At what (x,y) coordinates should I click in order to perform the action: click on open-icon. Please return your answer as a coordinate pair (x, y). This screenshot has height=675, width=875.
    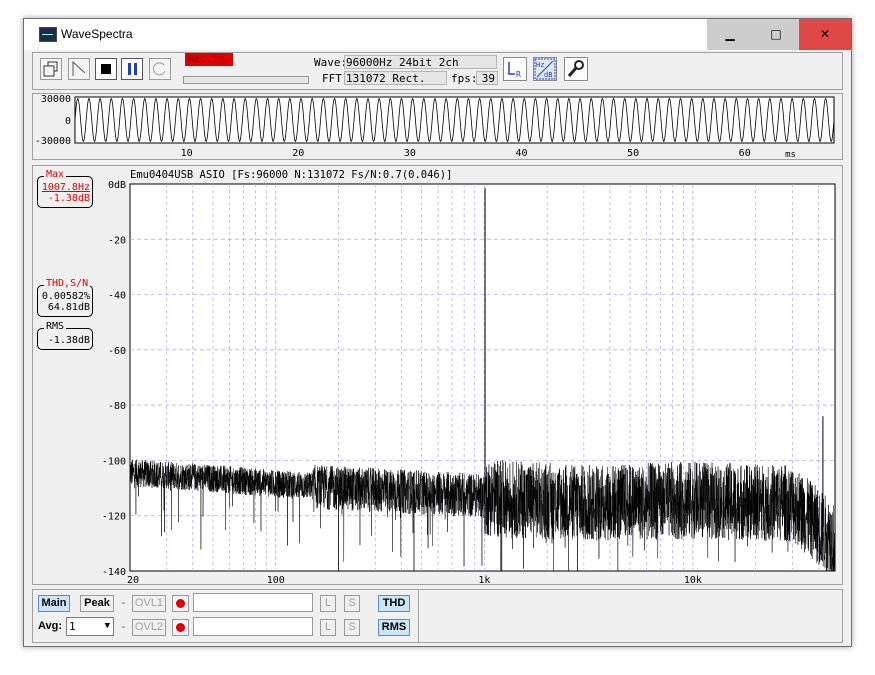
    Looking at the image, I should click on (50, 69).